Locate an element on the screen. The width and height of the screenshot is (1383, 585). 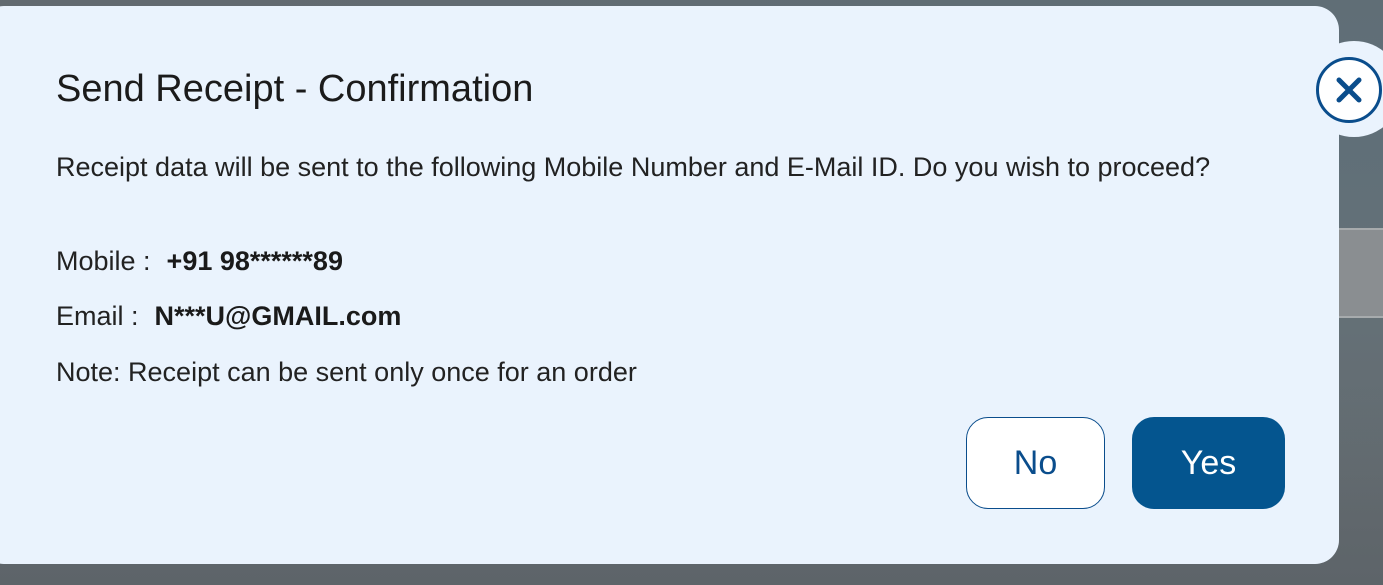
yes-button: Yes is located at coordinates (1208, 463).